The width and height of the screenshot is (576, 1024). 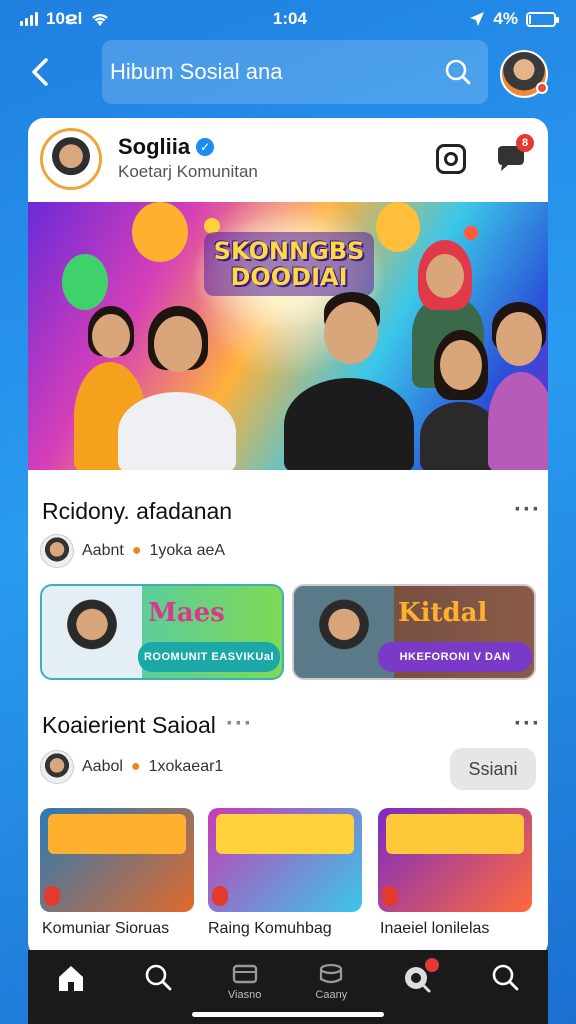 What do you see at coordinates (103, 550) in the screenshot?
I see `creator-name: Aabnt` at bounding box center [103, 550].